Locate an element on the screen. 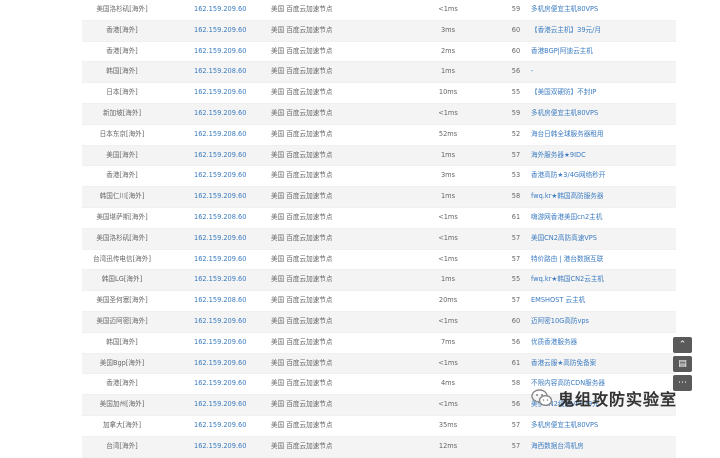 This screenshot has width=720, height=458. ttl-cell: 61 is located at coordinates (516, 362).